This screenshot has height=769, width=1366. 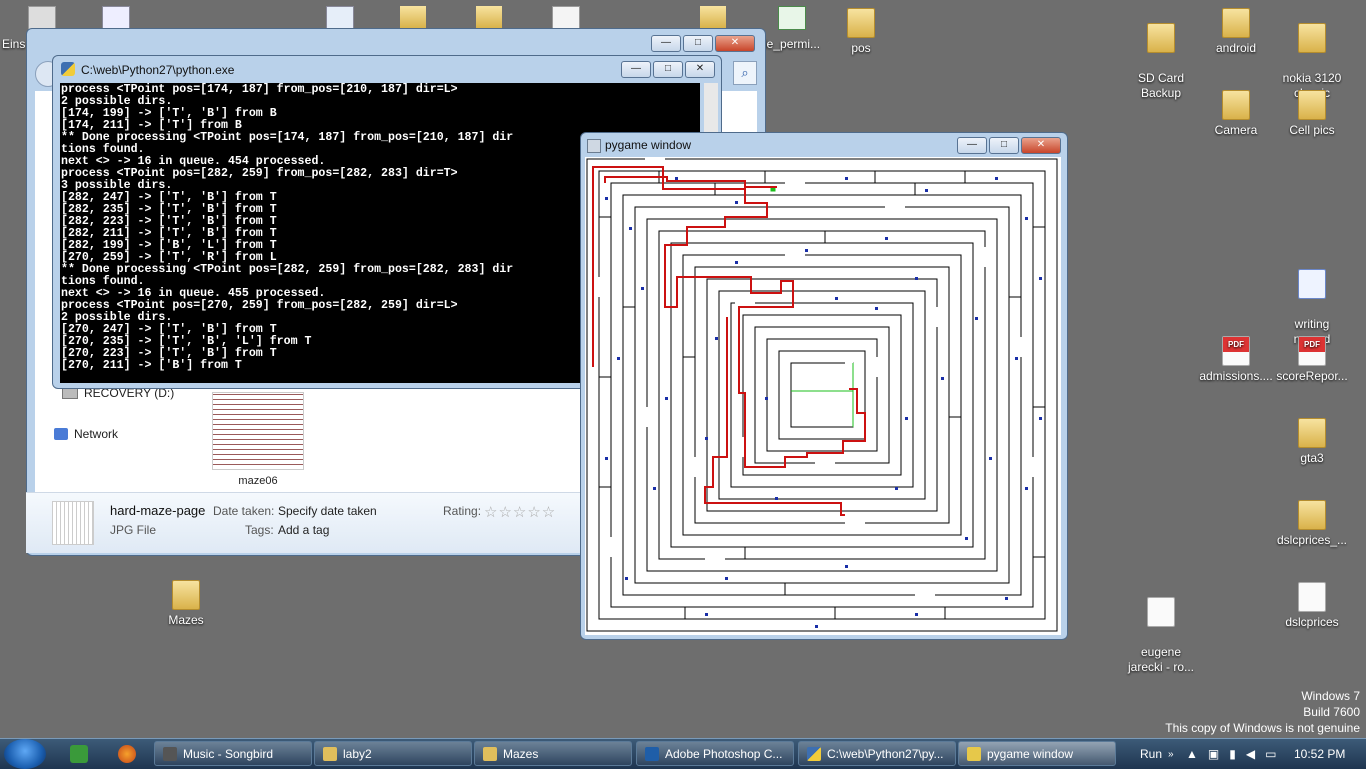 What do you see at coordinates (1157, 754) in the screenshot?
I see `run-button: Run »` at bounding box center [1157, 754].